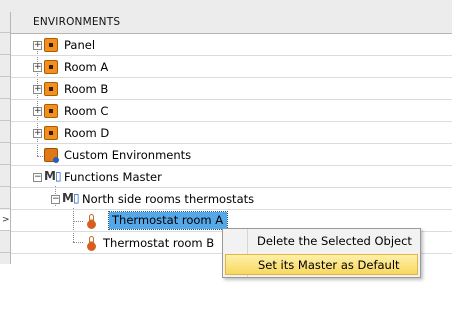  Describe the element at coordinates (231, 67) in the screenshot. I see `tree-node-room-a: + Room A` at that location.